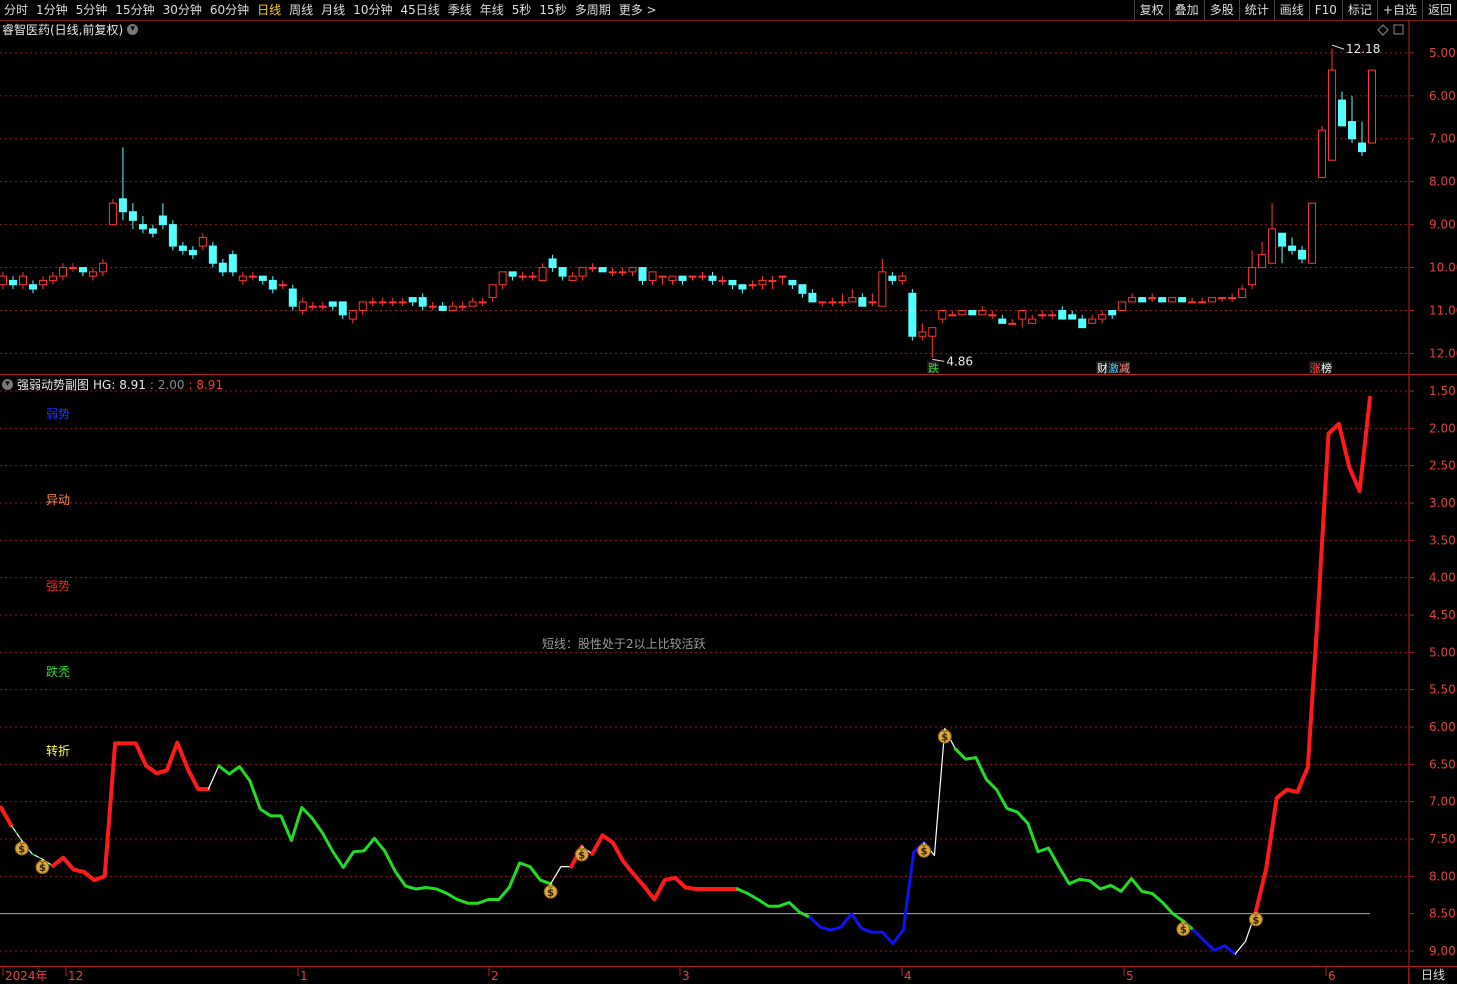 This screenshot has height=984, width=1457. What do you see at coordinates (58, 671) in the screenshot?
I see `legend-fall: 跌秃` at bounding box center [58, 671].